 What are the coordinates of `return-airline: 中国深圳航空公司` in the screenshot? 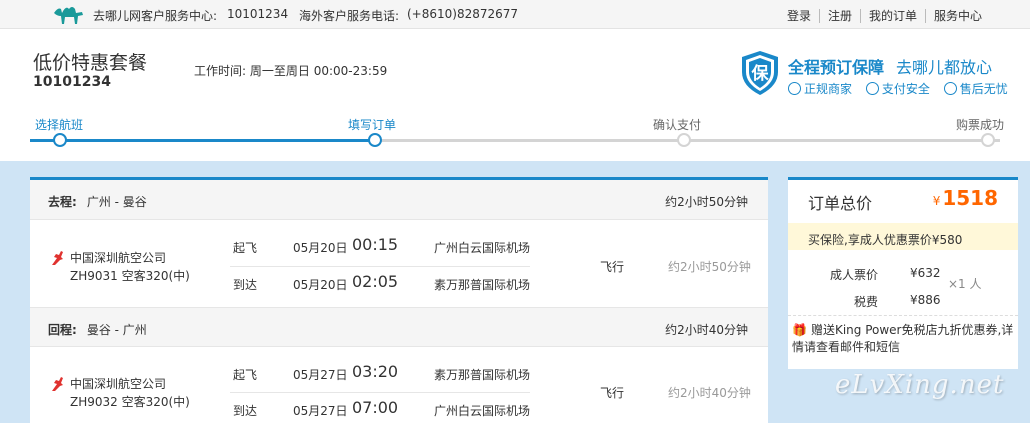 It's located at (118, 384).